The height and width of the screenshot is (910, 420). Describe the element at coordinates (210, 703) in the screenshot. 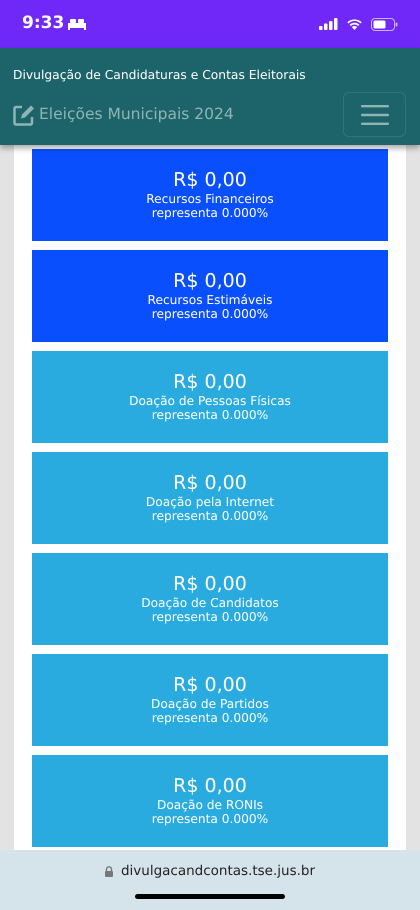

I see `card-label: Doação de Partidos` at that location.